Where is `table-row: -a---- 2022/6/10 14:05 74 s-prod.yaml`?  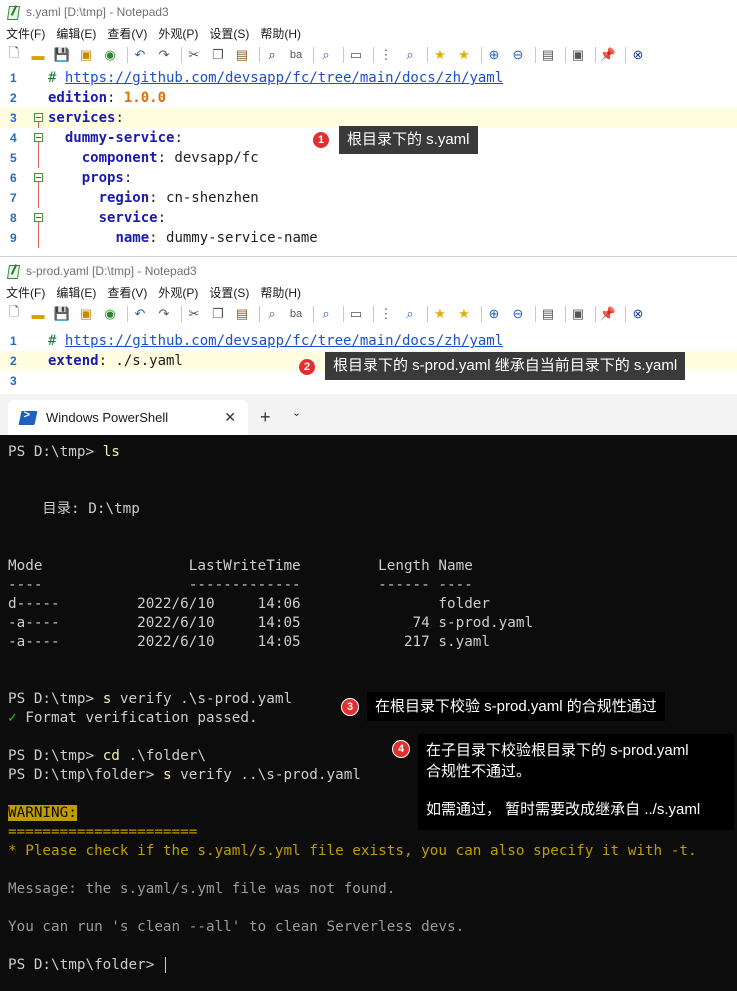
table-row: -a---- 2022/6/10 14:05 74 s-prod.yaml is located at coordinates (271, 623).